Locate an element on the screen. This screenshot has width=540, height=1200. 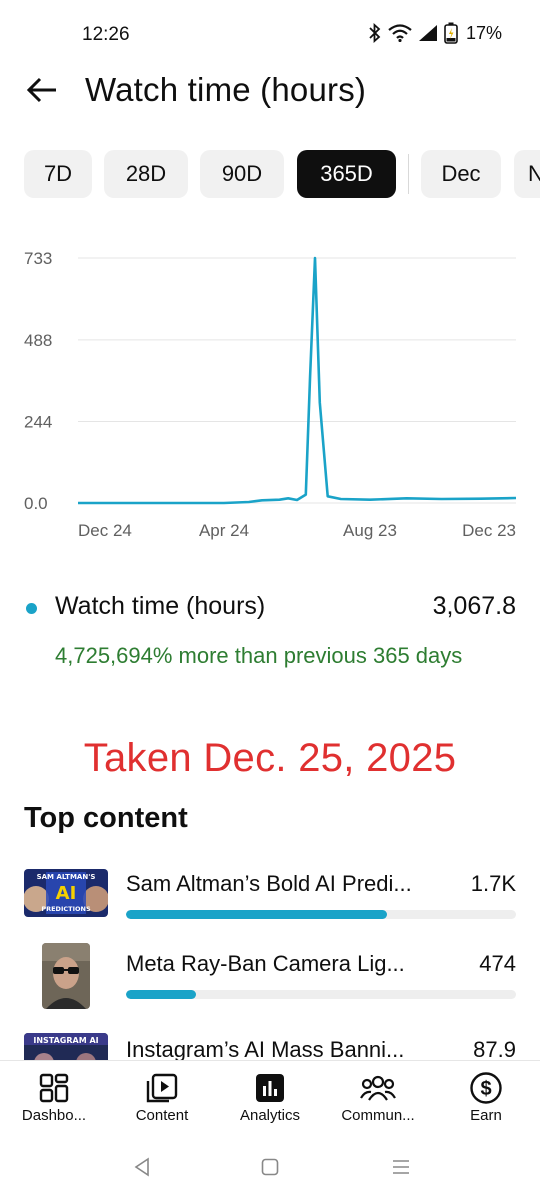
status-bar: 12:26 17% is located at coordinates (270, 35).